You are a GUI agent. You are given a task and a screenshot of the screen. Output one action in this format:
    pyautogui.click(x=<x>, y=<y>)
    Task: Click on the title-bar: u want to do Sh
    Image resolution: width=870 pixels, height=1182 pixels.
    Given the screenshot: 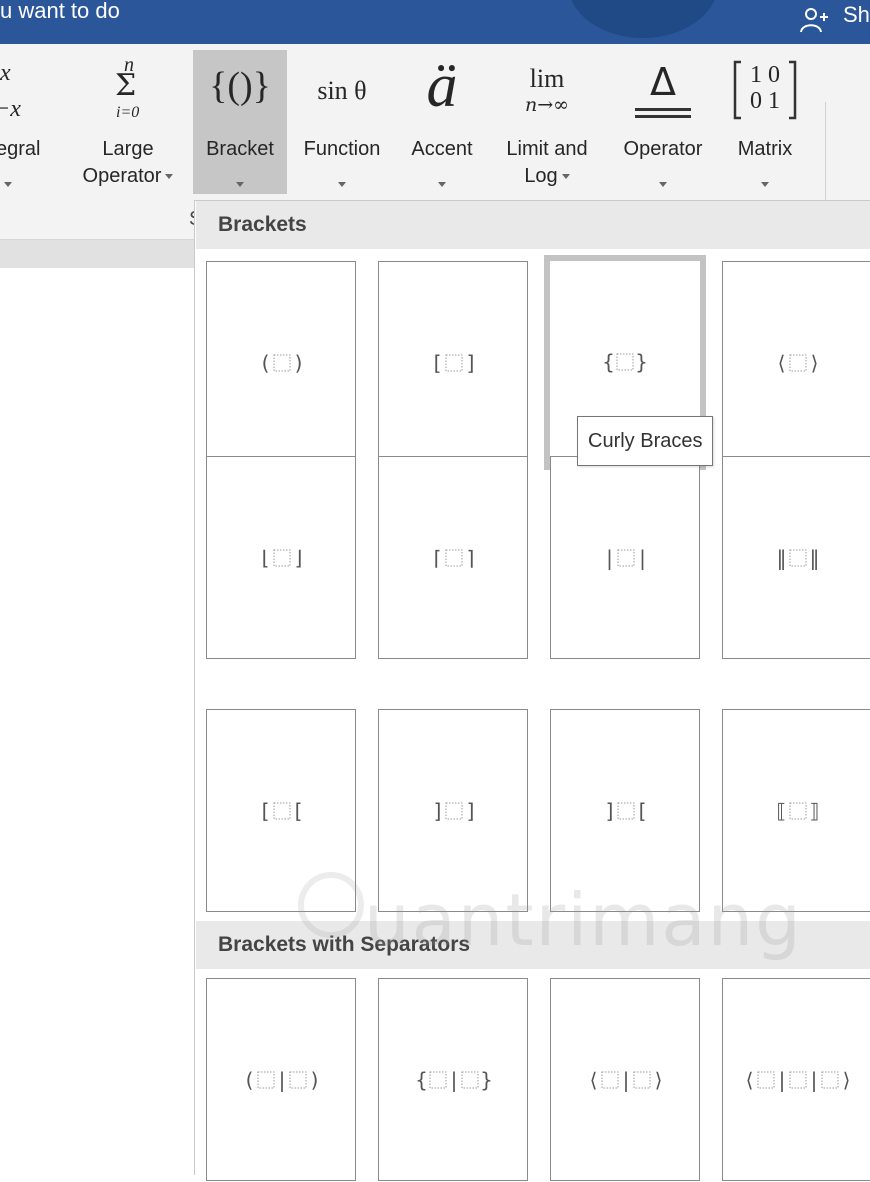 What is the action you would take?
    pyautogui.click(x=435, y=22)
    